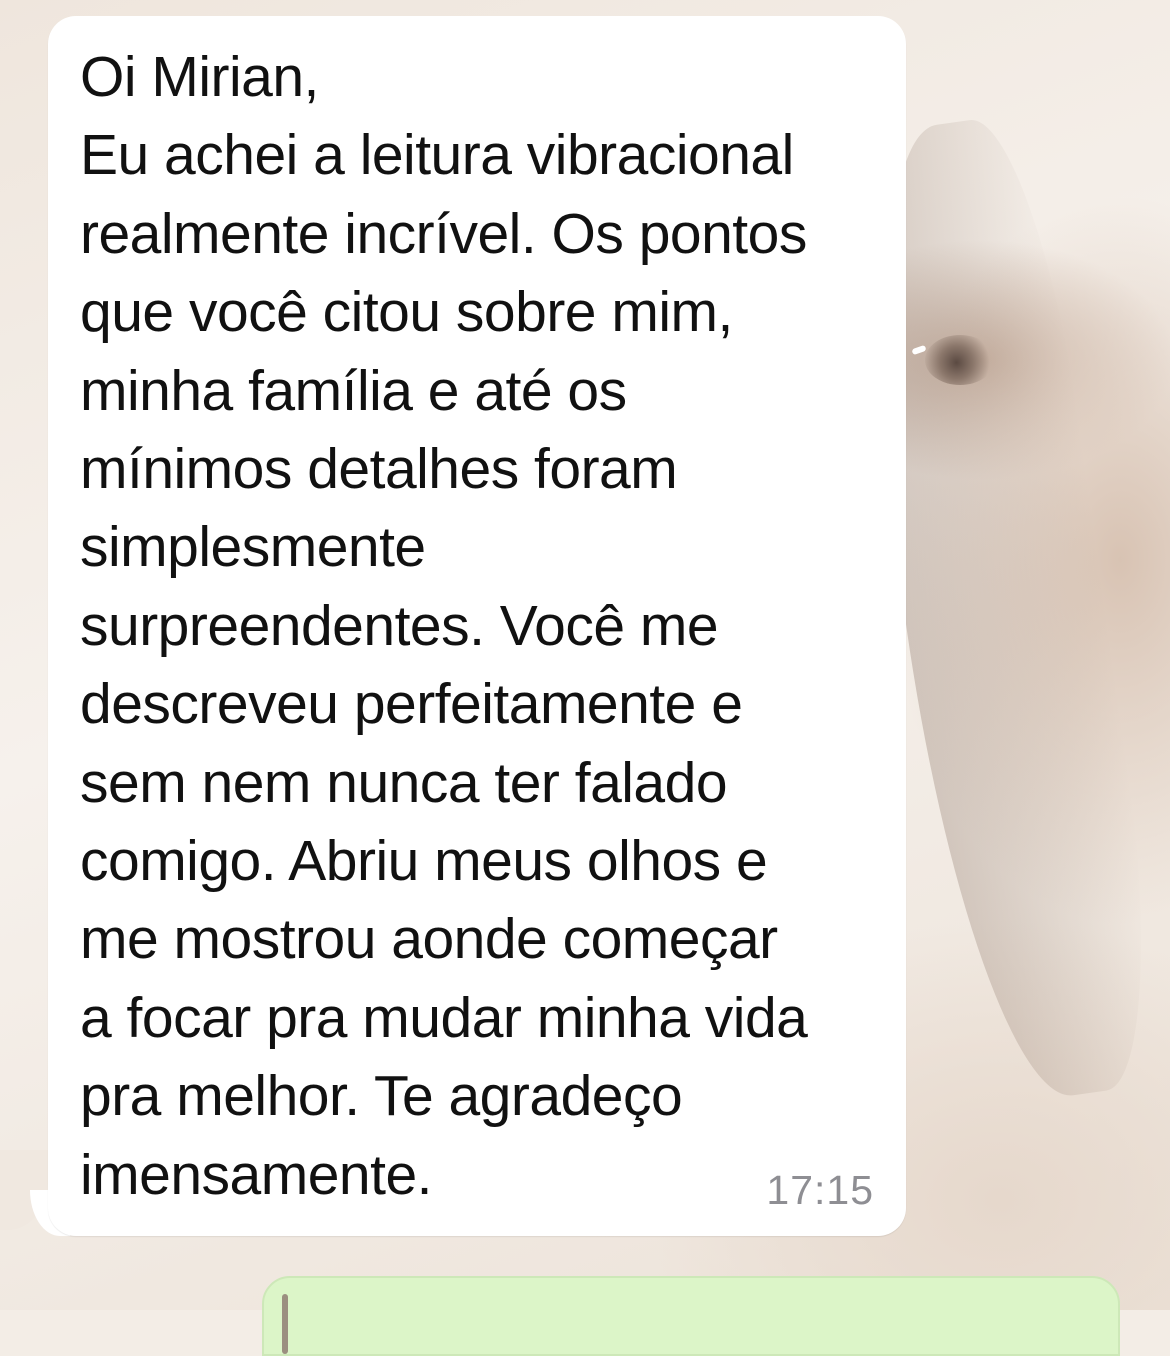  I want to click on message-timestamp: 17:15, so click(820, 1190).